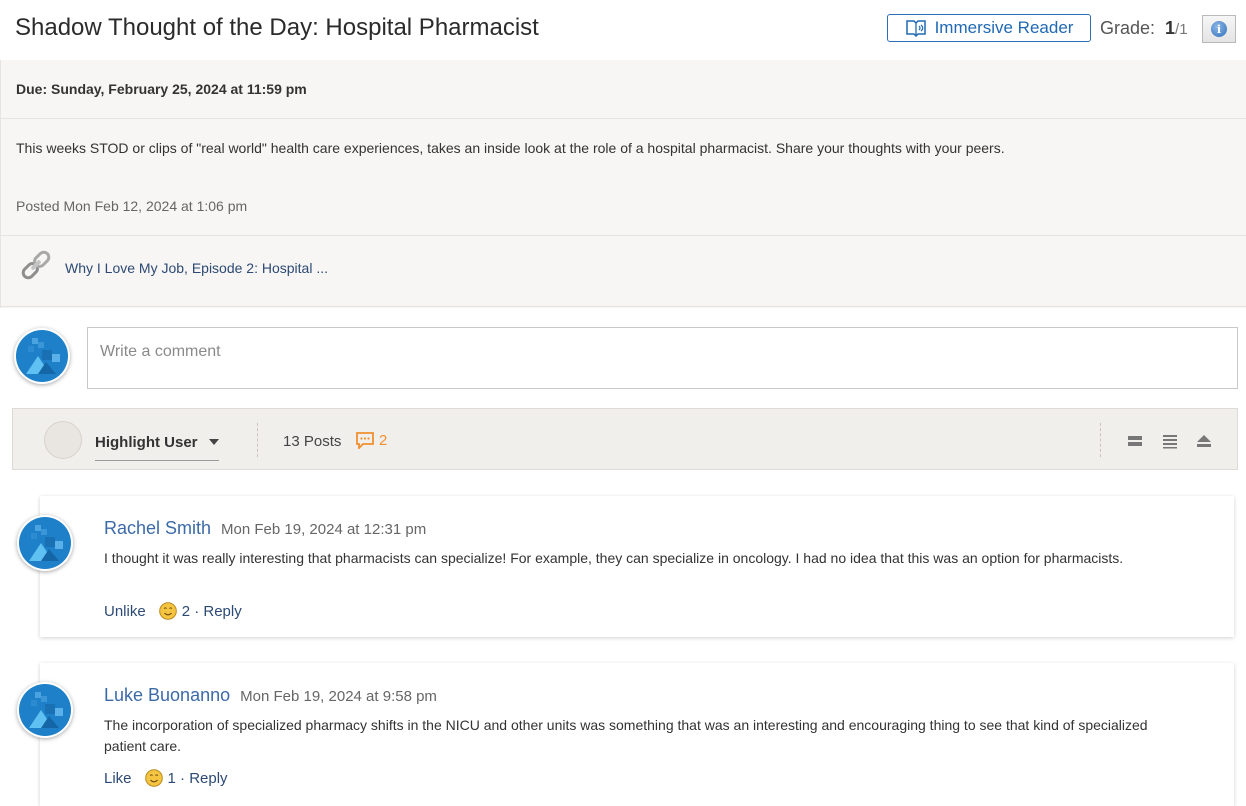 The width and height of the screenshot is (1246, 806). Describe the element at coordinates (36, 265) in the screenshot. I see `chain-link-icon` at that location.